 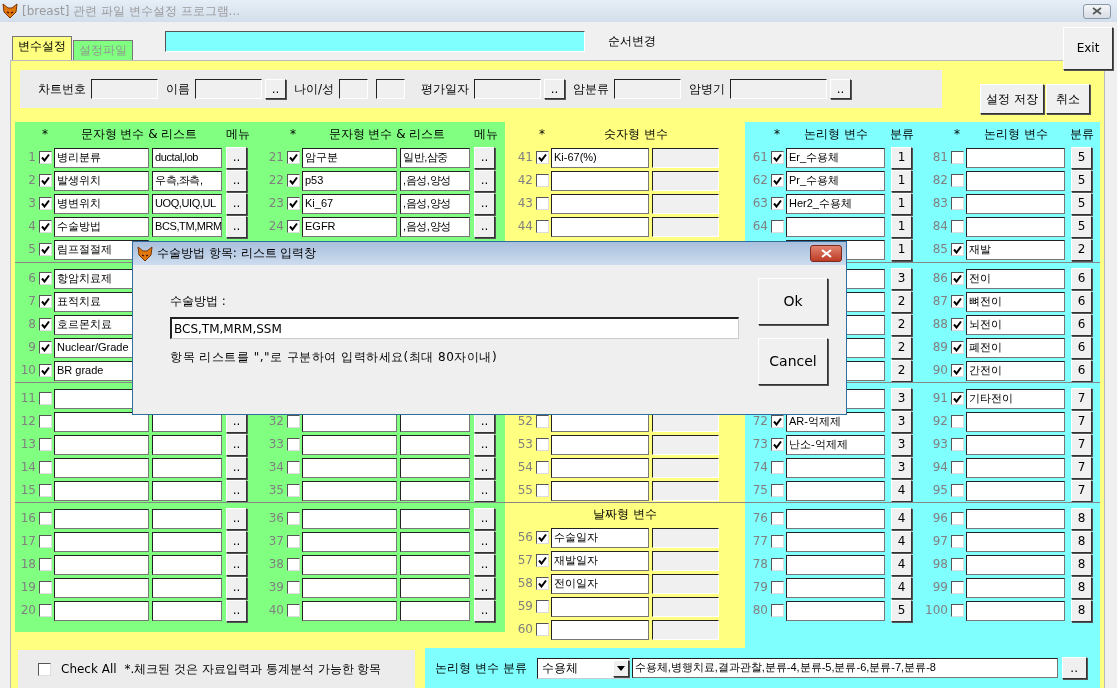 I want to click on list-field: ,음성,양성, so click(x=435, y=203).